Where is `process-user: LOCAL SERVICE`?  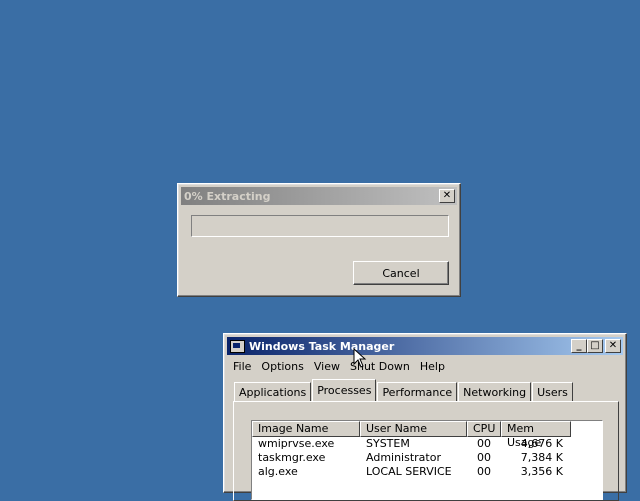
process-user: LOCAL SERVICE is located at coordinates (409, 471).